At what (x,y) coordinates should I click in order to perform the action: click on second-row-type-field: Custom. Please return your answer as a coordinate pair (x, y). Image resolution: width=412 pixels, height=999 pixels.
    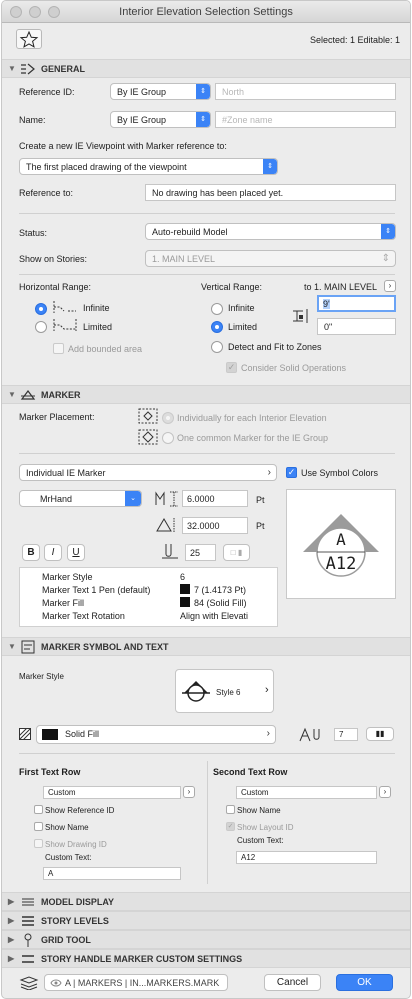
    Looking at the image, I should click on (306, 792).